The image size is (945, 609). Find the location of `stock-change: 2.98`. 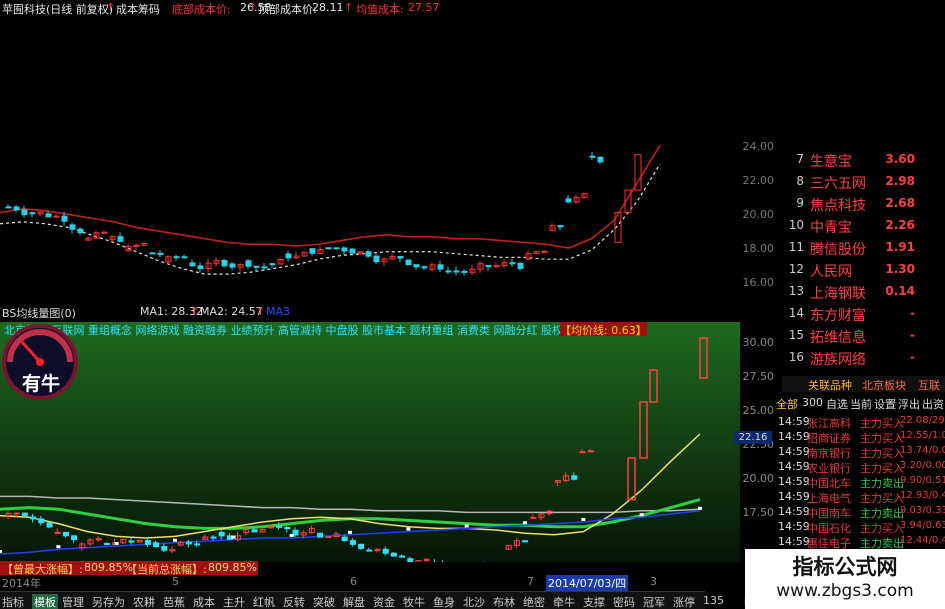

stock-change: 2.98 is located at coordinates (900, 181).